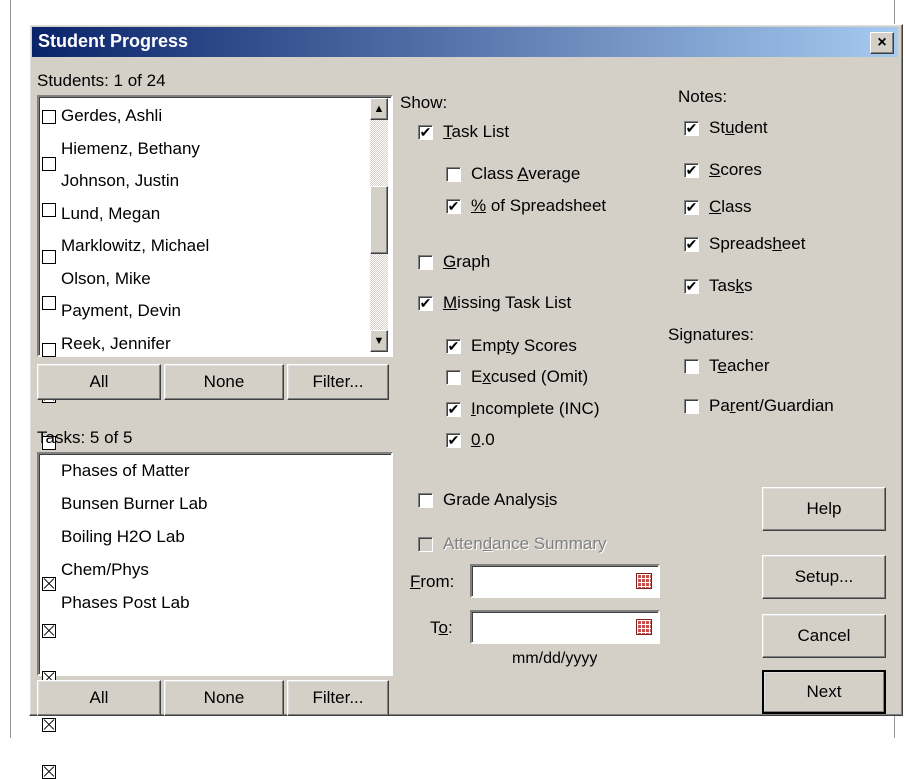 The width and height of the screenshot is (905, 779). What do you see at coordinates (738, 128) in the screenshot?
I see `notes-student-label: Student` at bounding box center [738, 128].